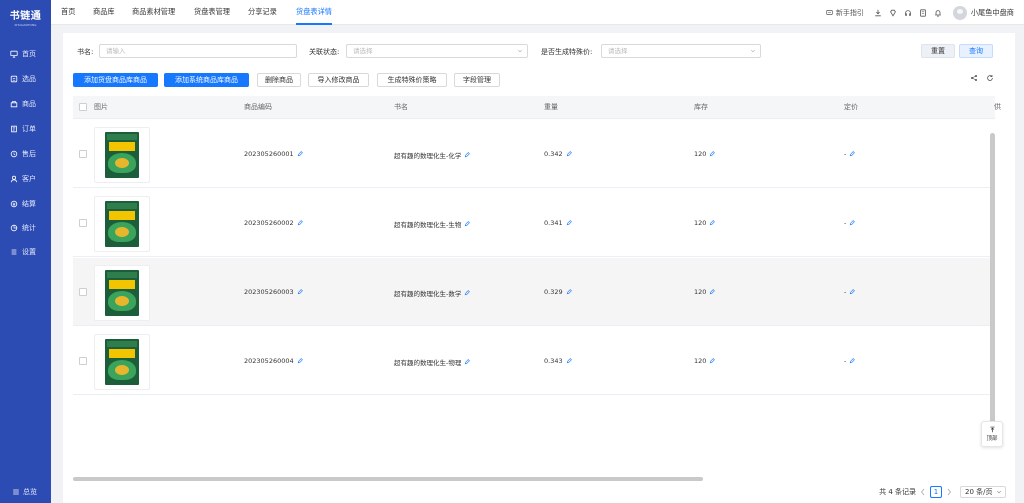  What do you see at coordinates (262, 12) in the screenshot?
I see `tab-share-records: 分享记录` at bounding box center [262, 12].